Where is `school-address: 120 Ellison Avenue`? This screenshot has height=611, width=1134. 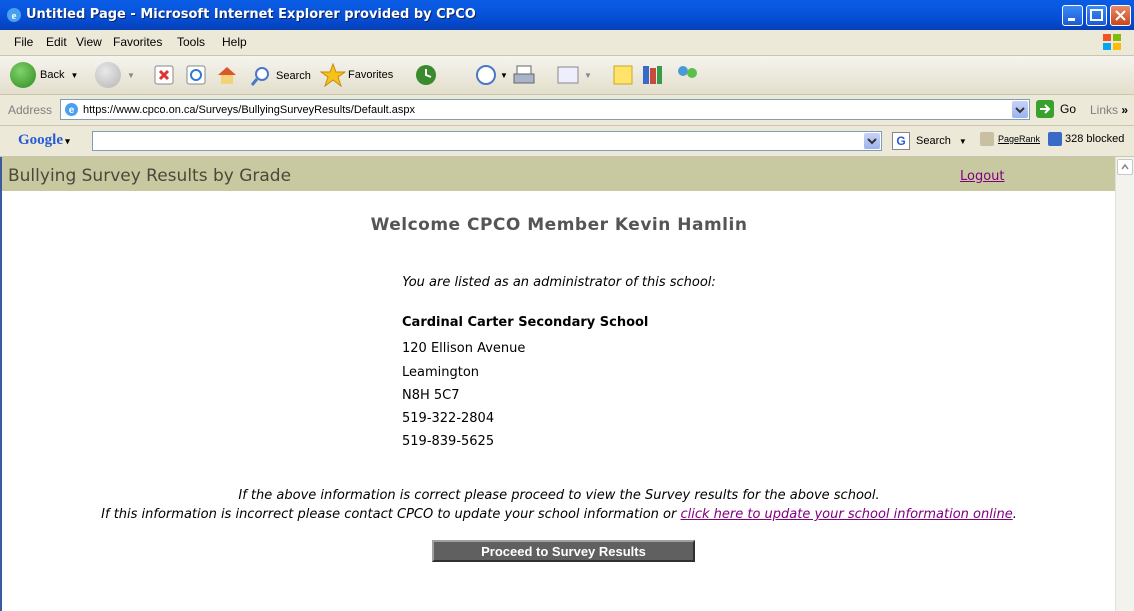 school-address: 120 Ellison Avenue is located at coordinates (464, 348).